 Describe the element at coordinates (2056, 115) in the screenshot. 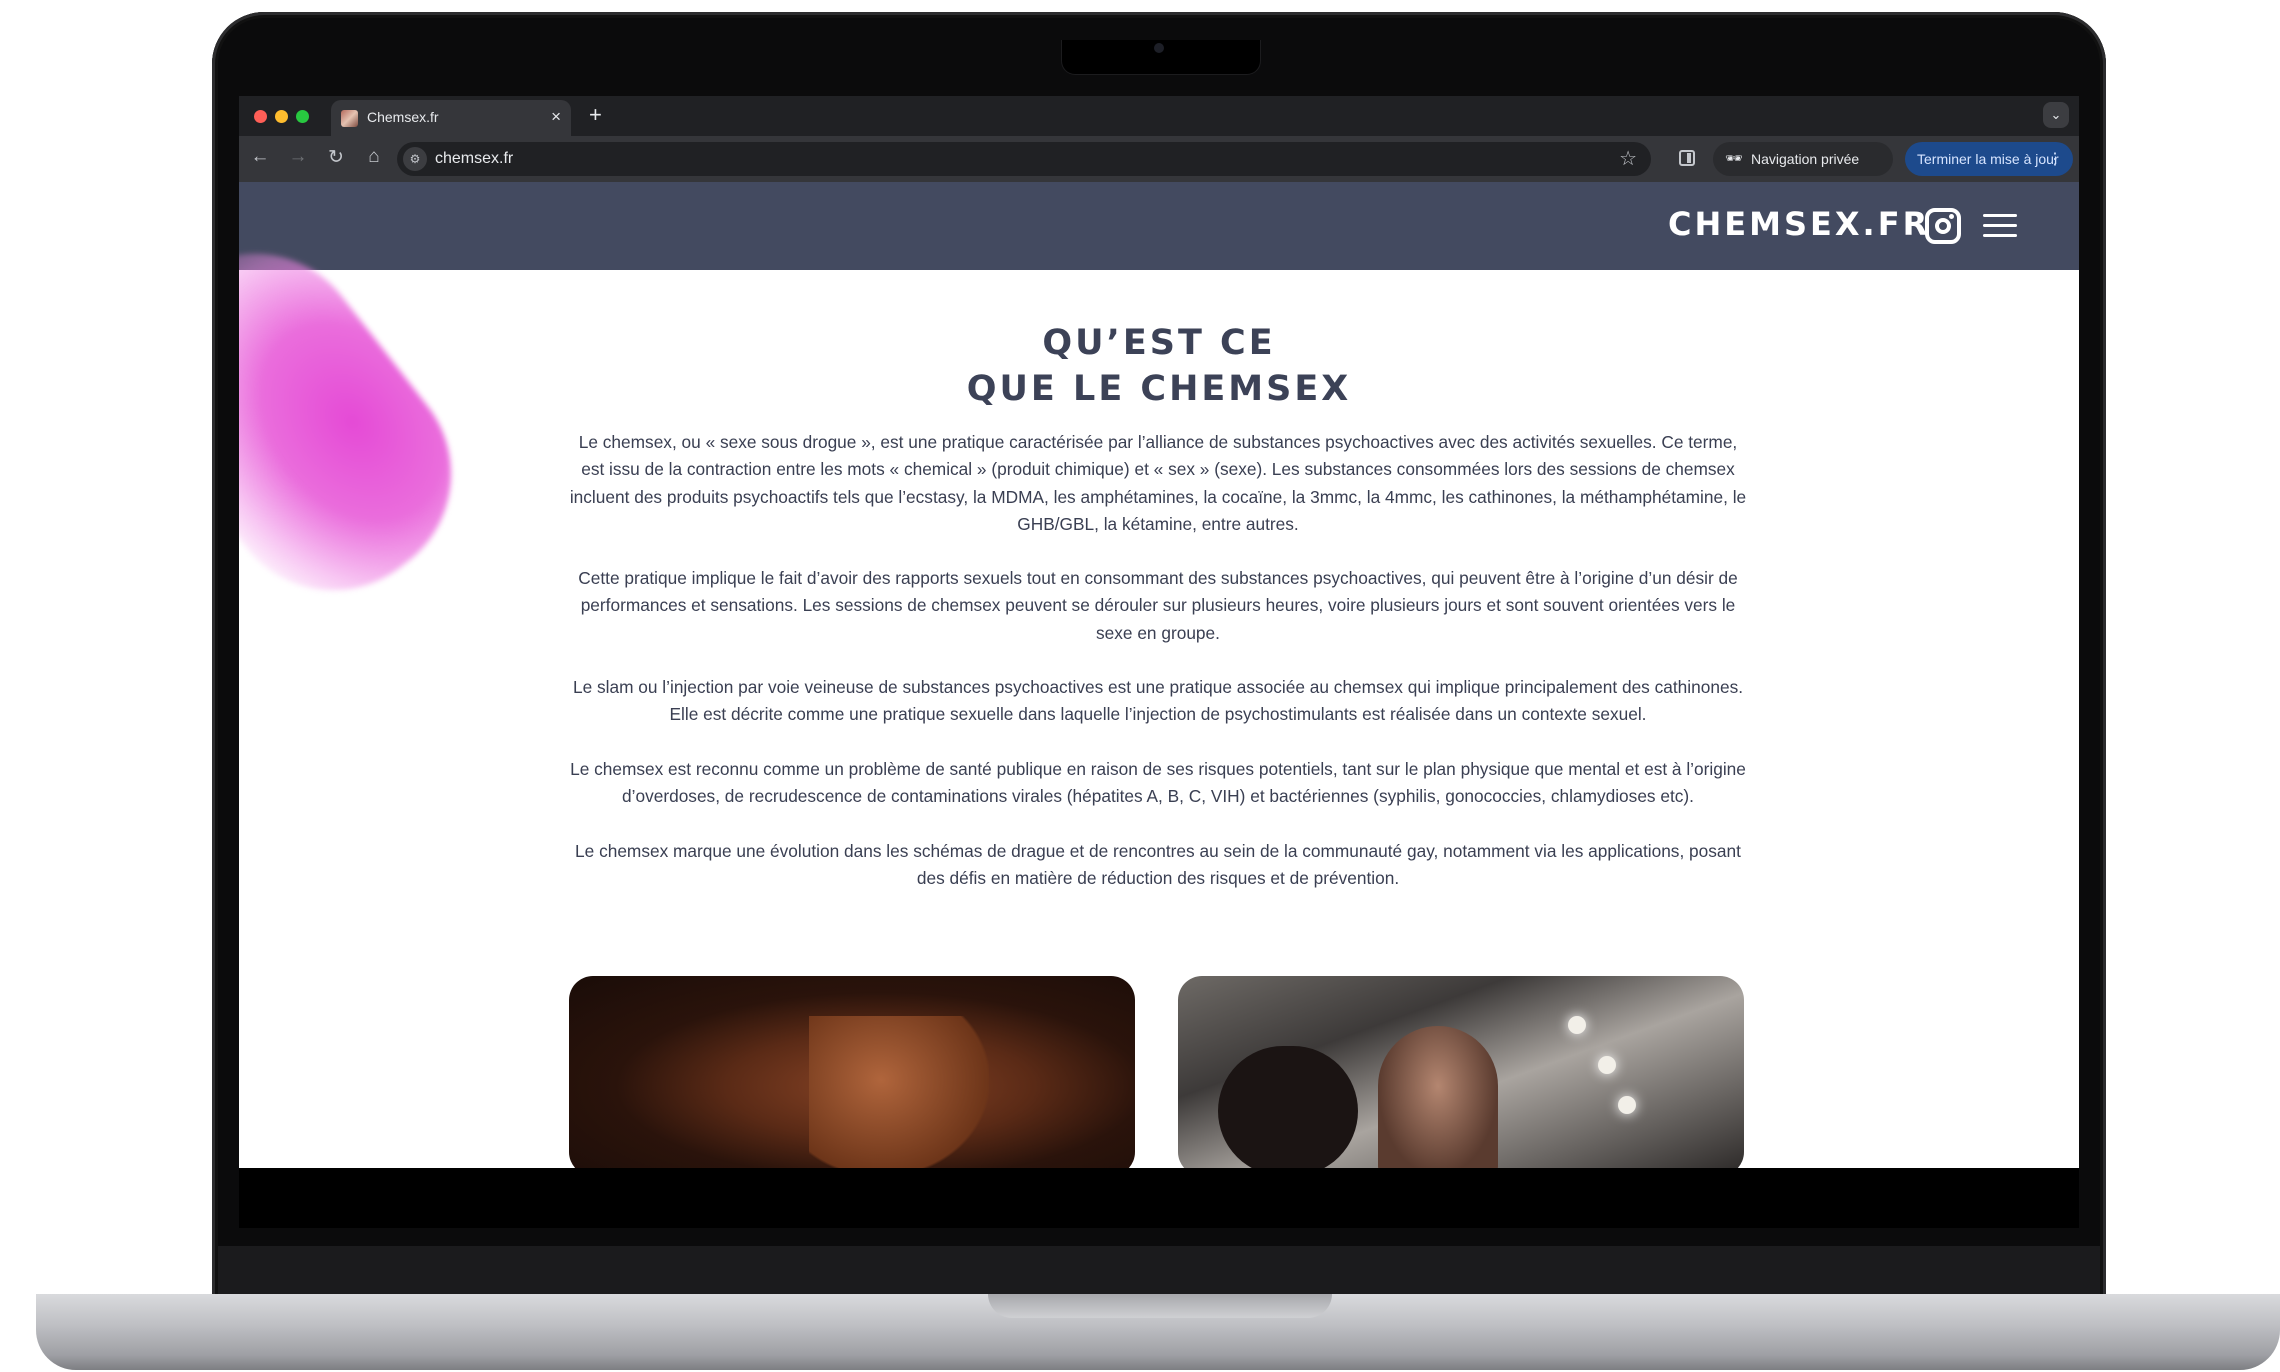

I see `tab-search-button: ⌄` at that location.